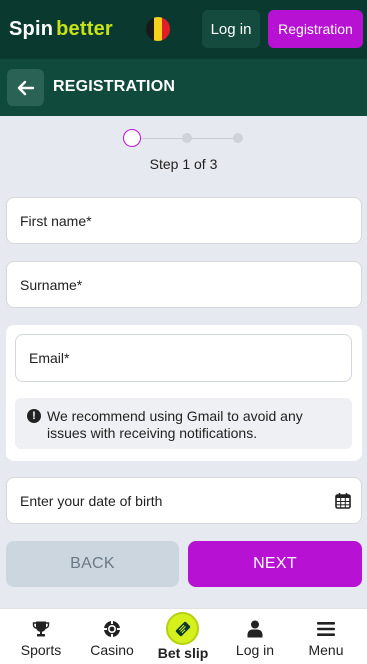  What do you see at coordinates (84, 29) in the screenshot?
I see `logo-better-text: better` at bounding box center [84, 29].